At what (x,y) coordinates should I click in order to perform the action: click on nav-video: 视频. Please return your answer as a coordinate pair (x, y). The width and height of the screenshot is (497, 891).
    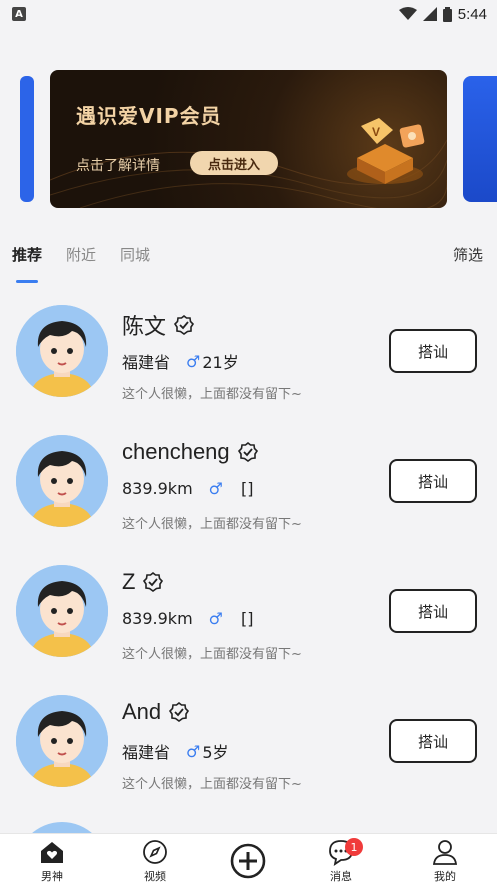
    Looking at the image, I should click on (155, 861).